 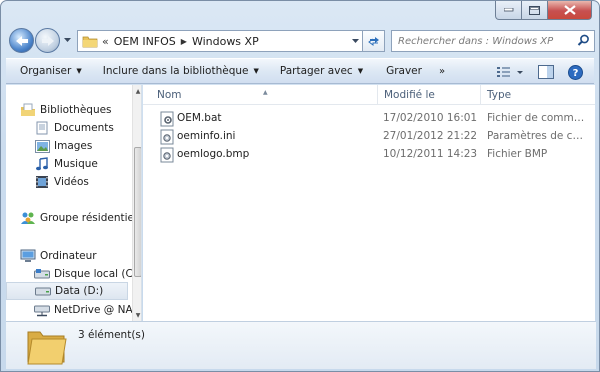 What do you see at coordinates (169, 95) in the screenshot?
I see `column-label: Nom` at bounding box center [169, 95].